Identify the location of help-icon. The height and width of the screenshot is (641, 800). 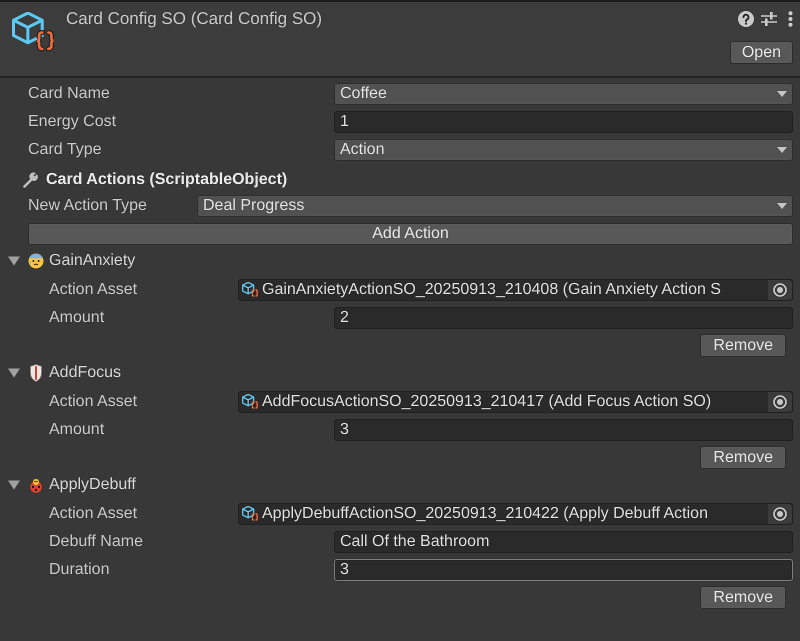
(746, 19).